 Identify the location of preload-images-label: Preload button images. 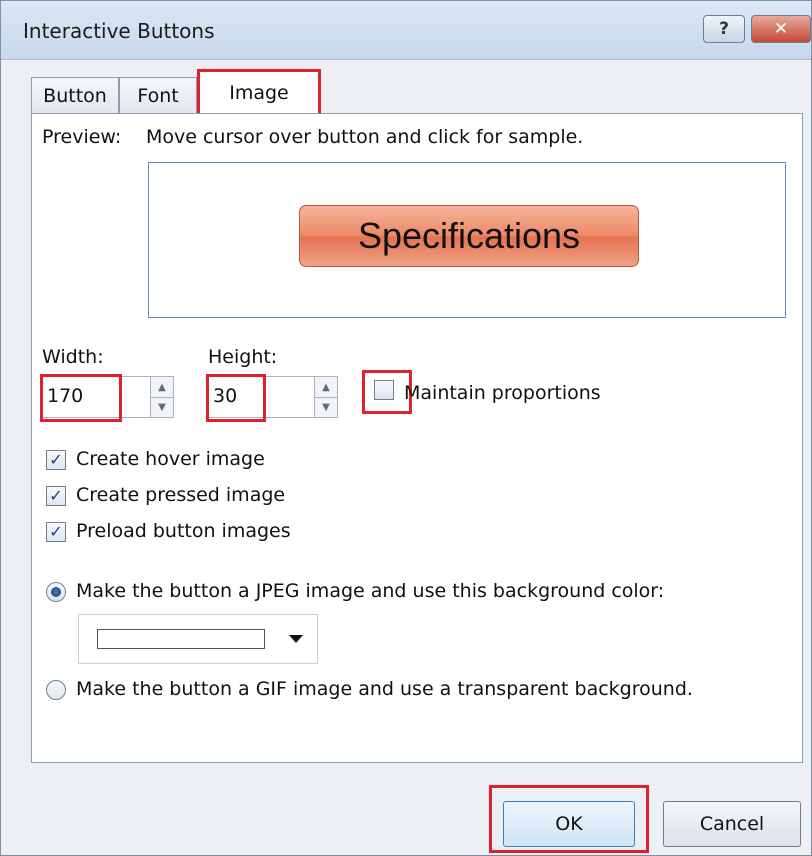
(183, 531).